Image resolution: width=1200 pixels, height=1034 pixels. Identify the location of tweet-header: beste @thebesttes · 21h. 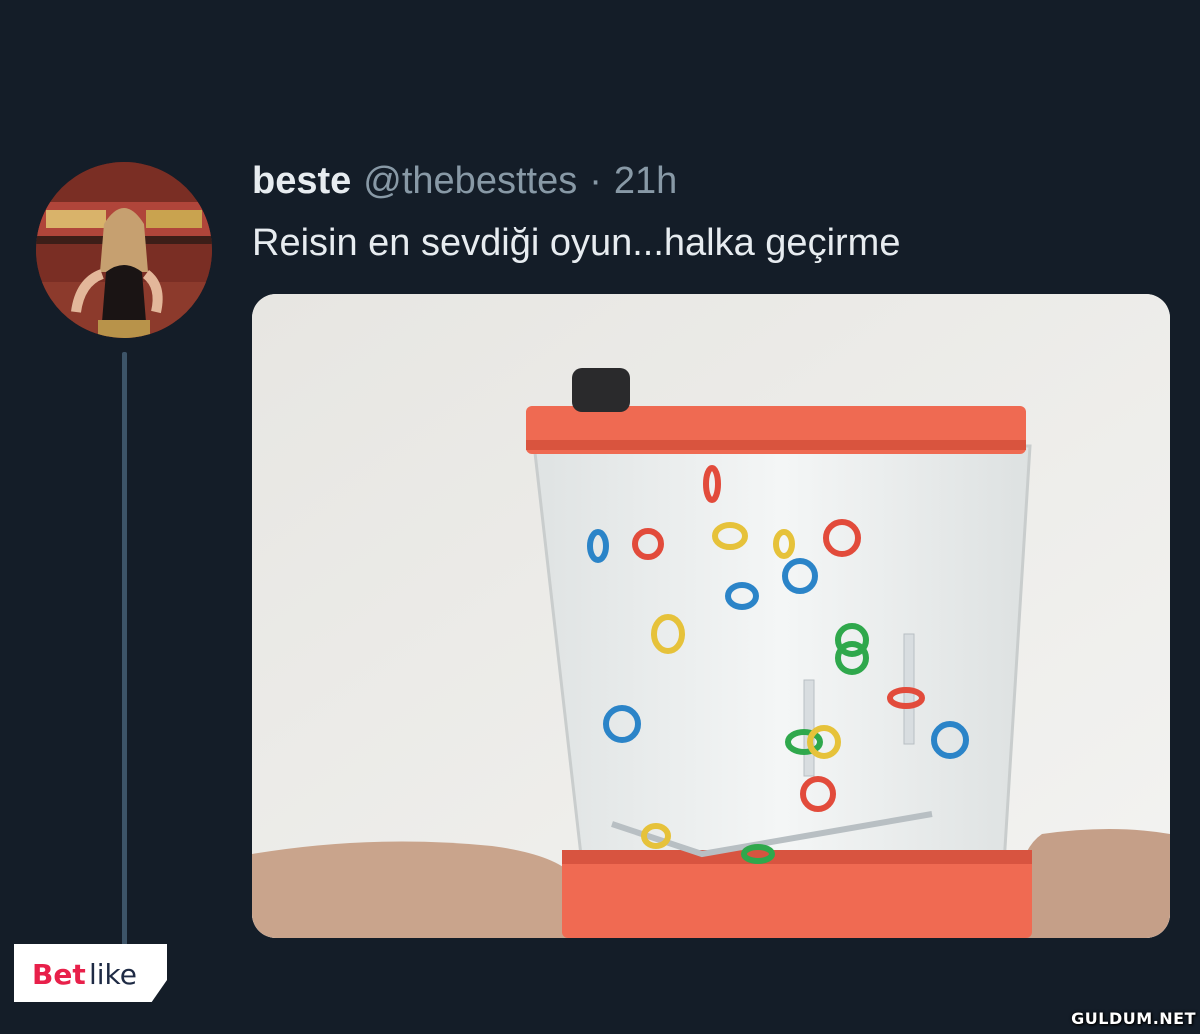
(464, 184).